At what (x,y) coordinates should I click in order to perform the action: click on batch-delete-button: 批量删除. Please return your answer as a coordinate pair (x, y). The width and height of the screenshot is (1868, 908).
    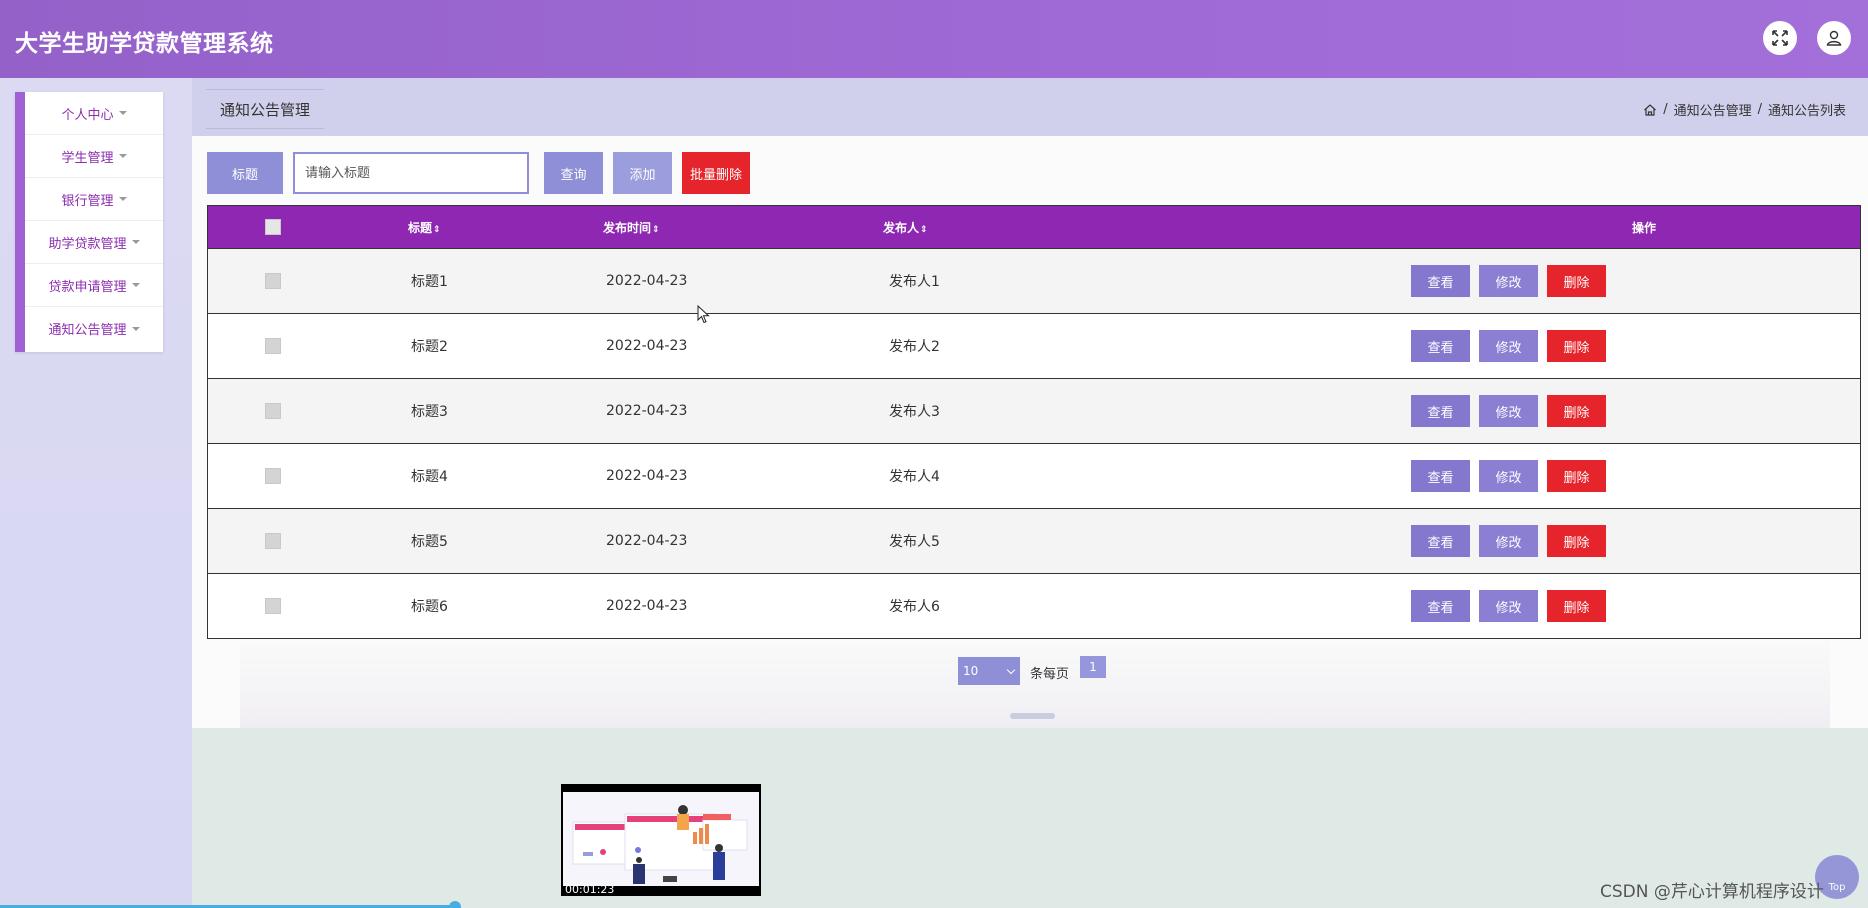
    Looking at the image, I should click on (716, 173).